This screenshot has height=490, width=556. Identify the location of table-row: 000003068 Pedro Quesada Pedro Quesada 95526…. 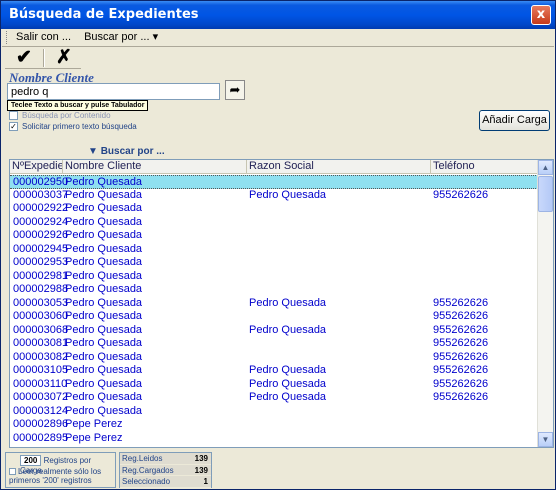
(274, 331).